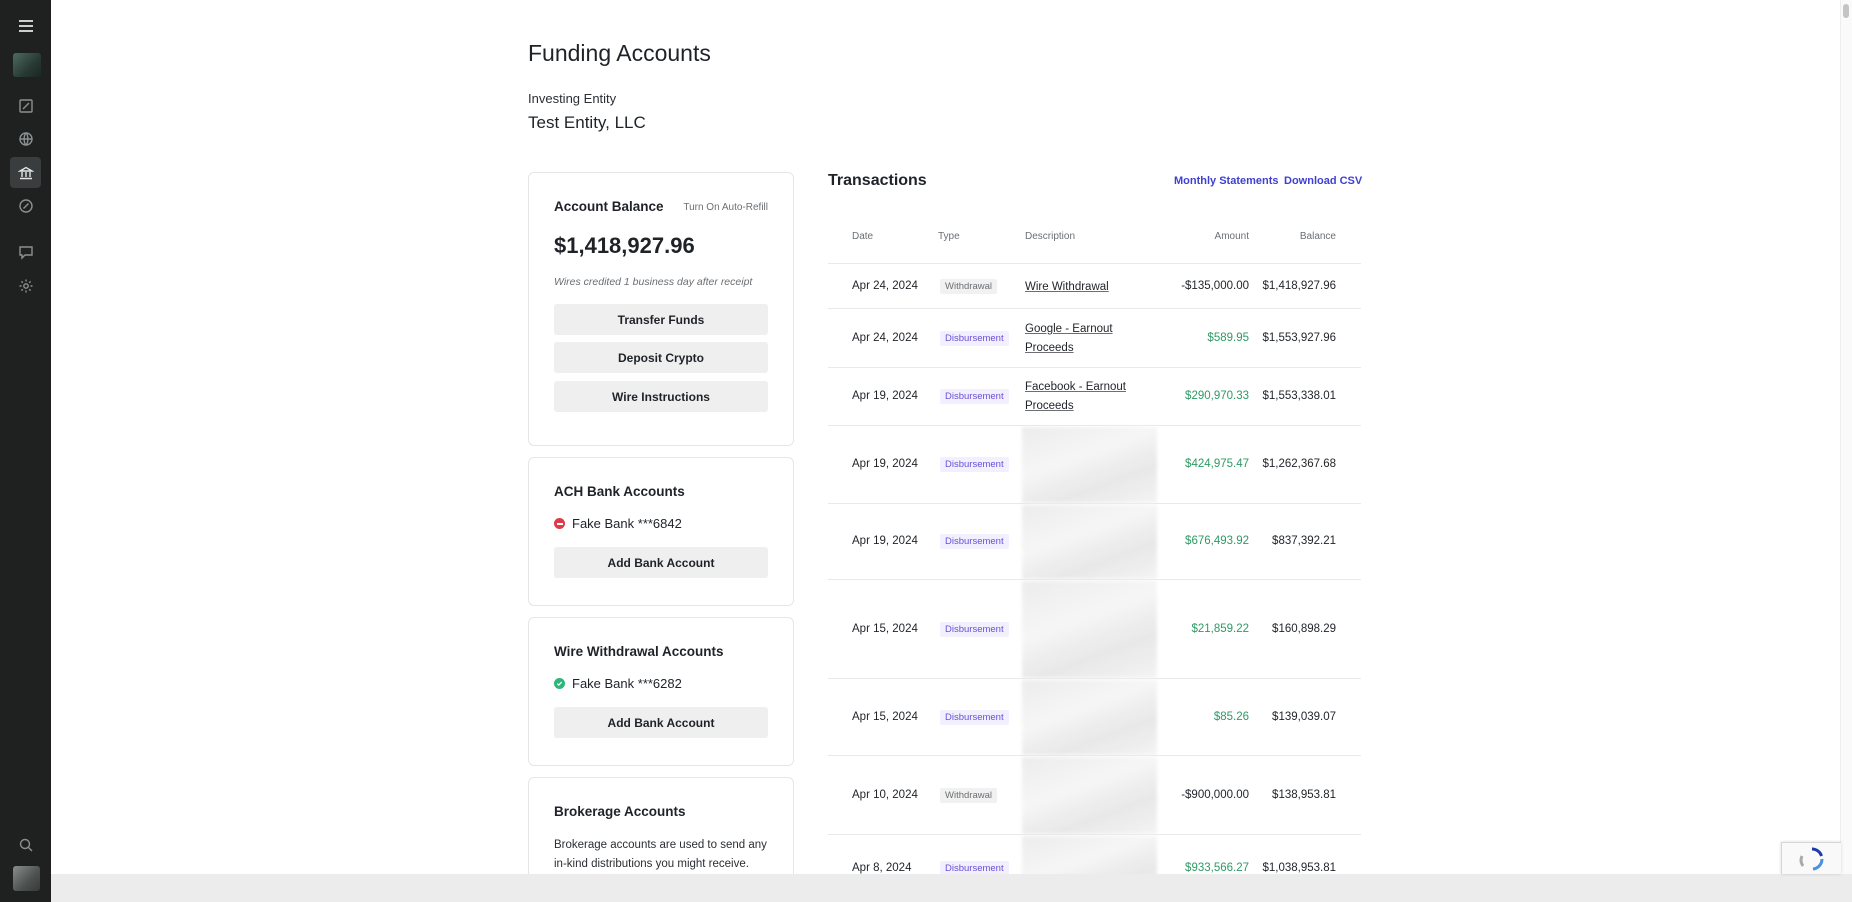 This screenshot has width=1852, height=902. What do you see at coordinates (1217, 541) in the screenshot?
I see `row-amount: $676,493.92` at bounding box center [1217, 541].